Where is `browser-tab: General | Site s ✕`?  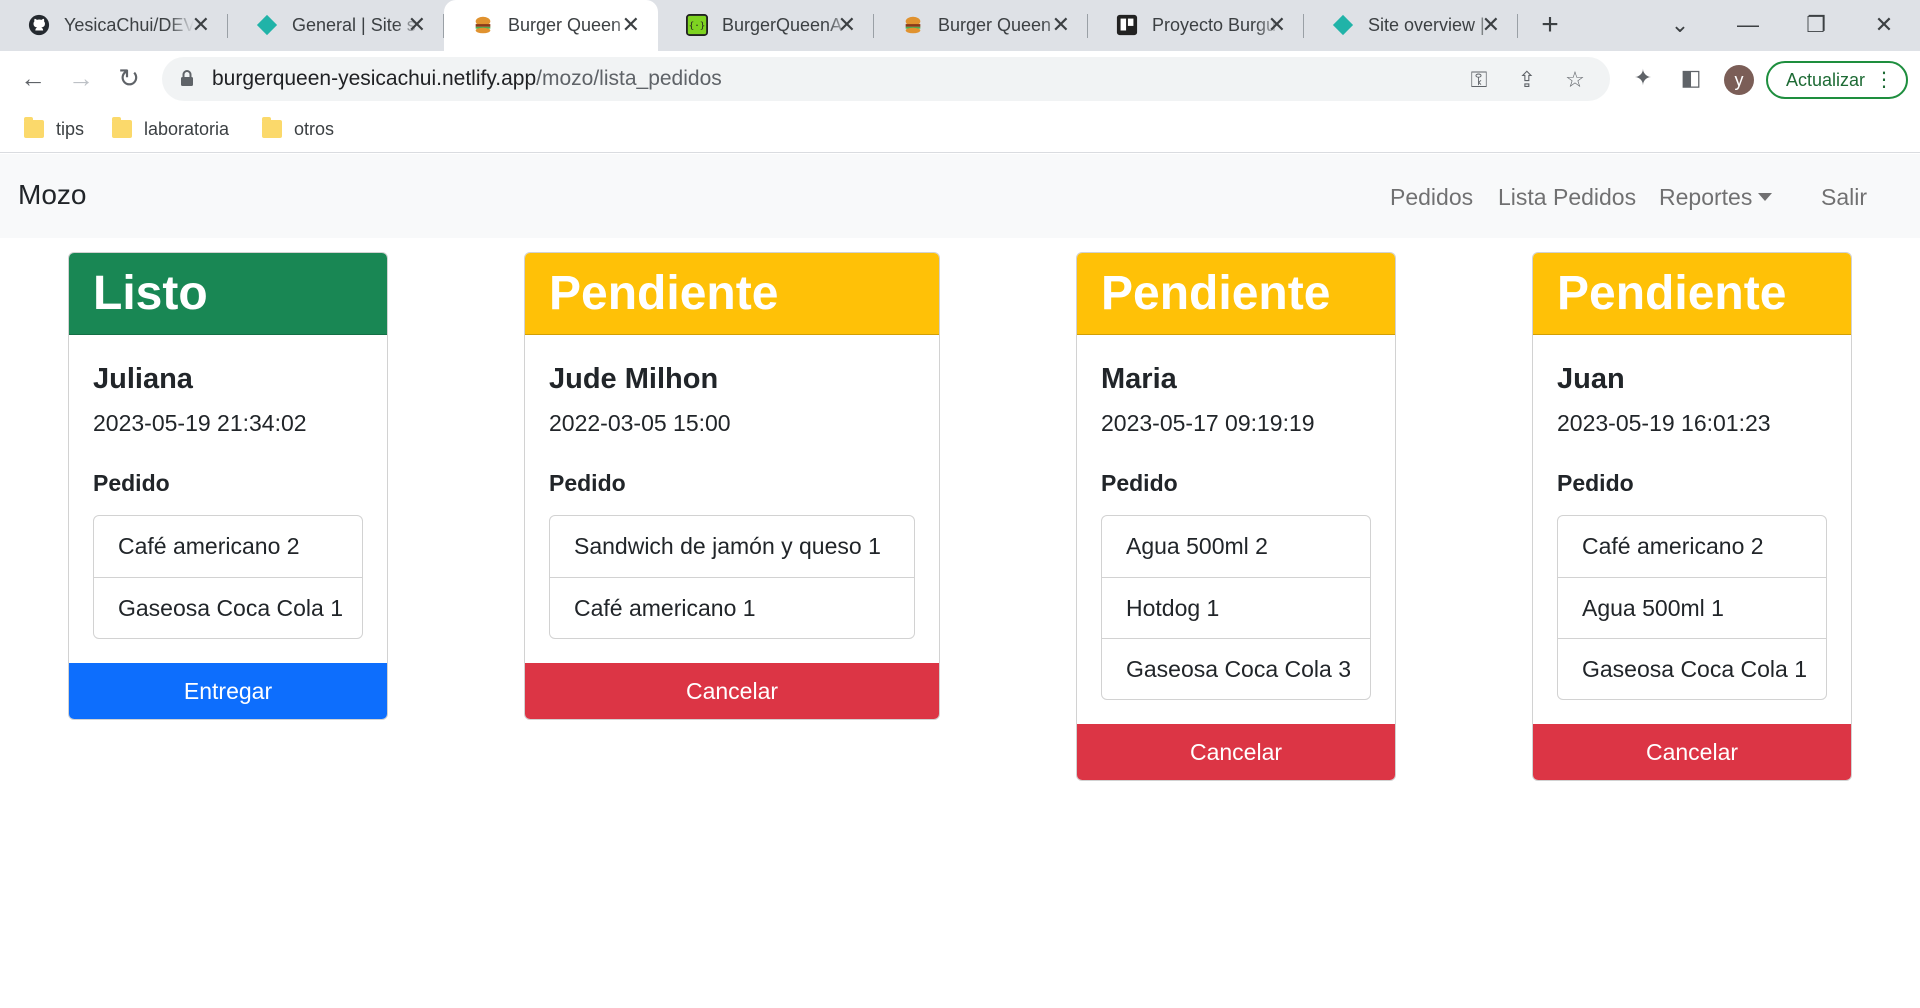 browser-tab: General | Site s ✕ is located at coordinates (336, 25).